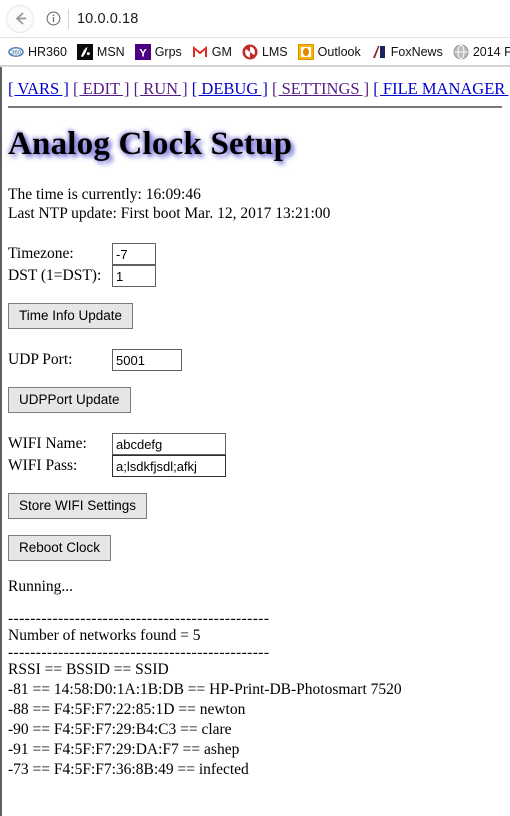 The width and height of the screenshot is (510, 816). What do you see at coordinates (41, 253) in the screenshot?
I see `timezone-label: Timezone:` at bounding box center [41, 253].